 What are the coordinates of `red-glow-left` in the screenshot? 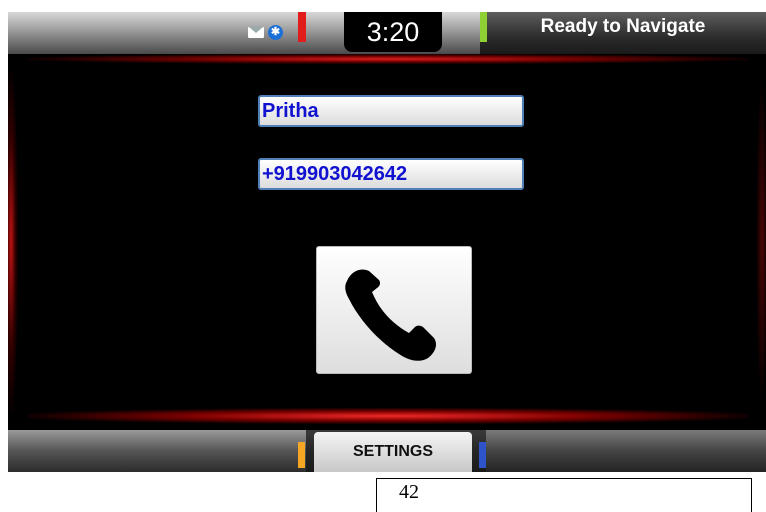 It's located at (13, 242).